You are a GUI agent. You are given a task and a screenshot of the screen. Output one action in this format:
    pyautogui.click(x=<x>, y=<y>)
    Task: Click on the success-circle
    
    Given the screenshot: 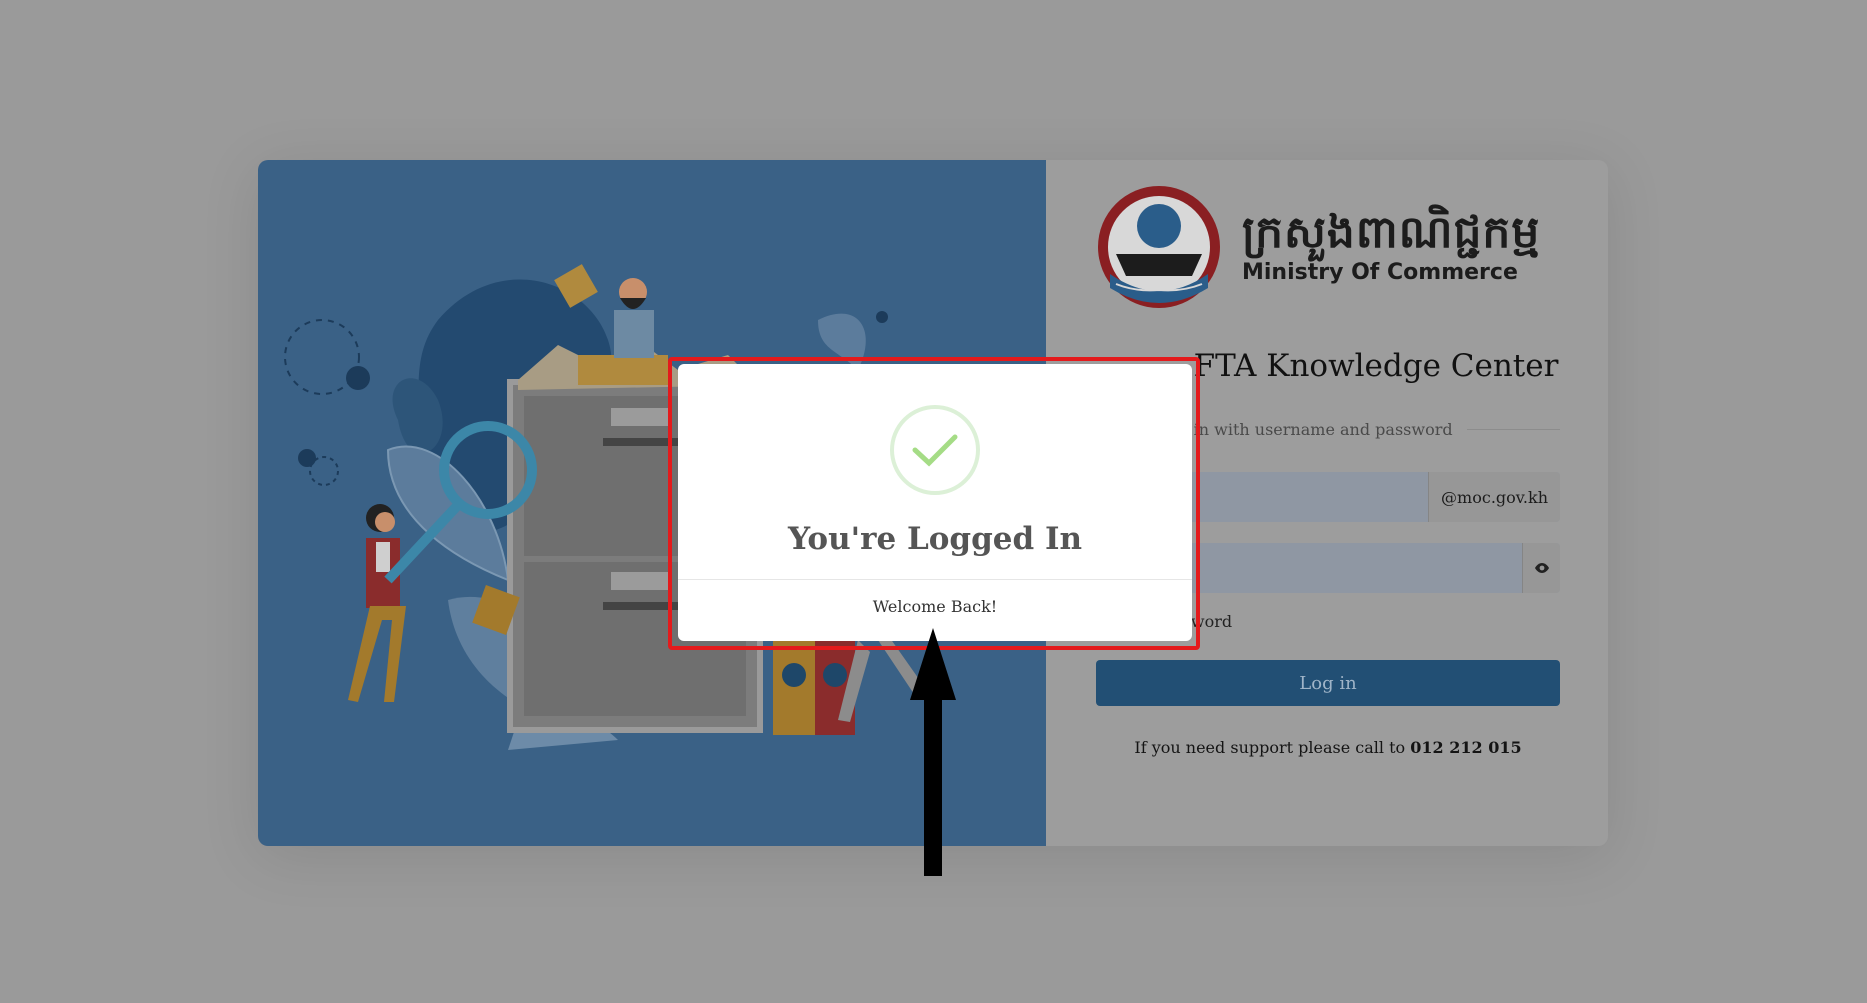 What is the action you would take?
    pyautogui.click(x=935, y=450)
    